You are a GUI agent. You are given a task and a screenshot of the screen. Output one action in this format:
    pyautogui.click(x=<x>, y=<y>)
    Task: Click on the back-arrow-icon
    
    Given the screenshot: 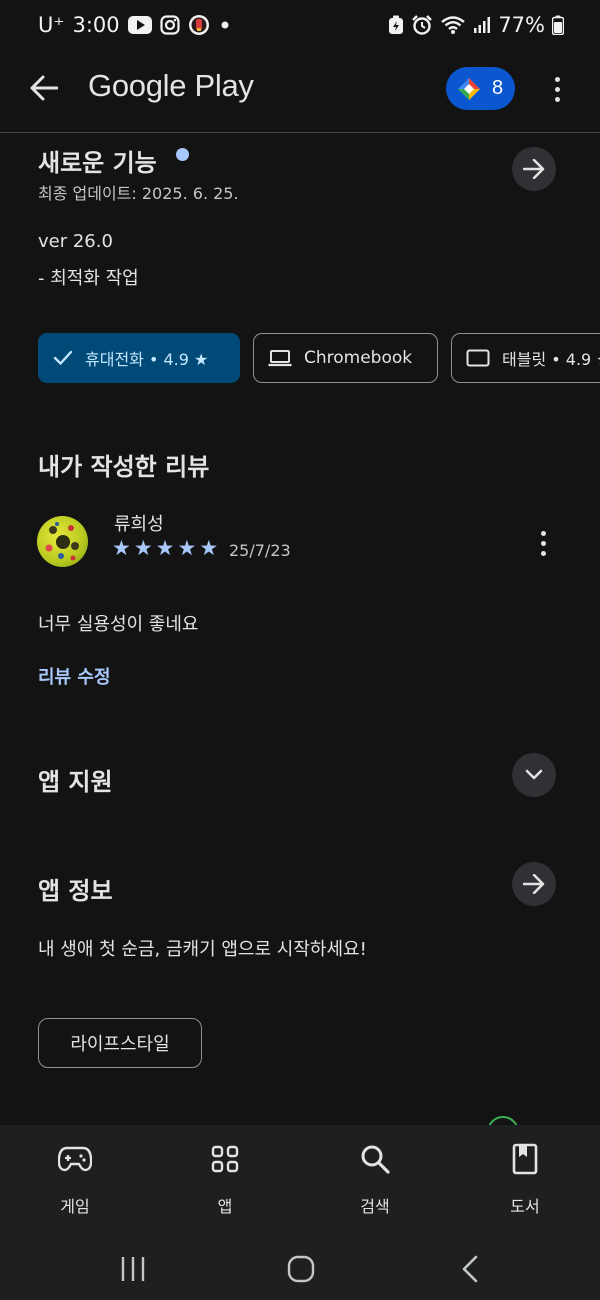 What is the action you would take?
    pyautogui.click(x=44, y=88)
    